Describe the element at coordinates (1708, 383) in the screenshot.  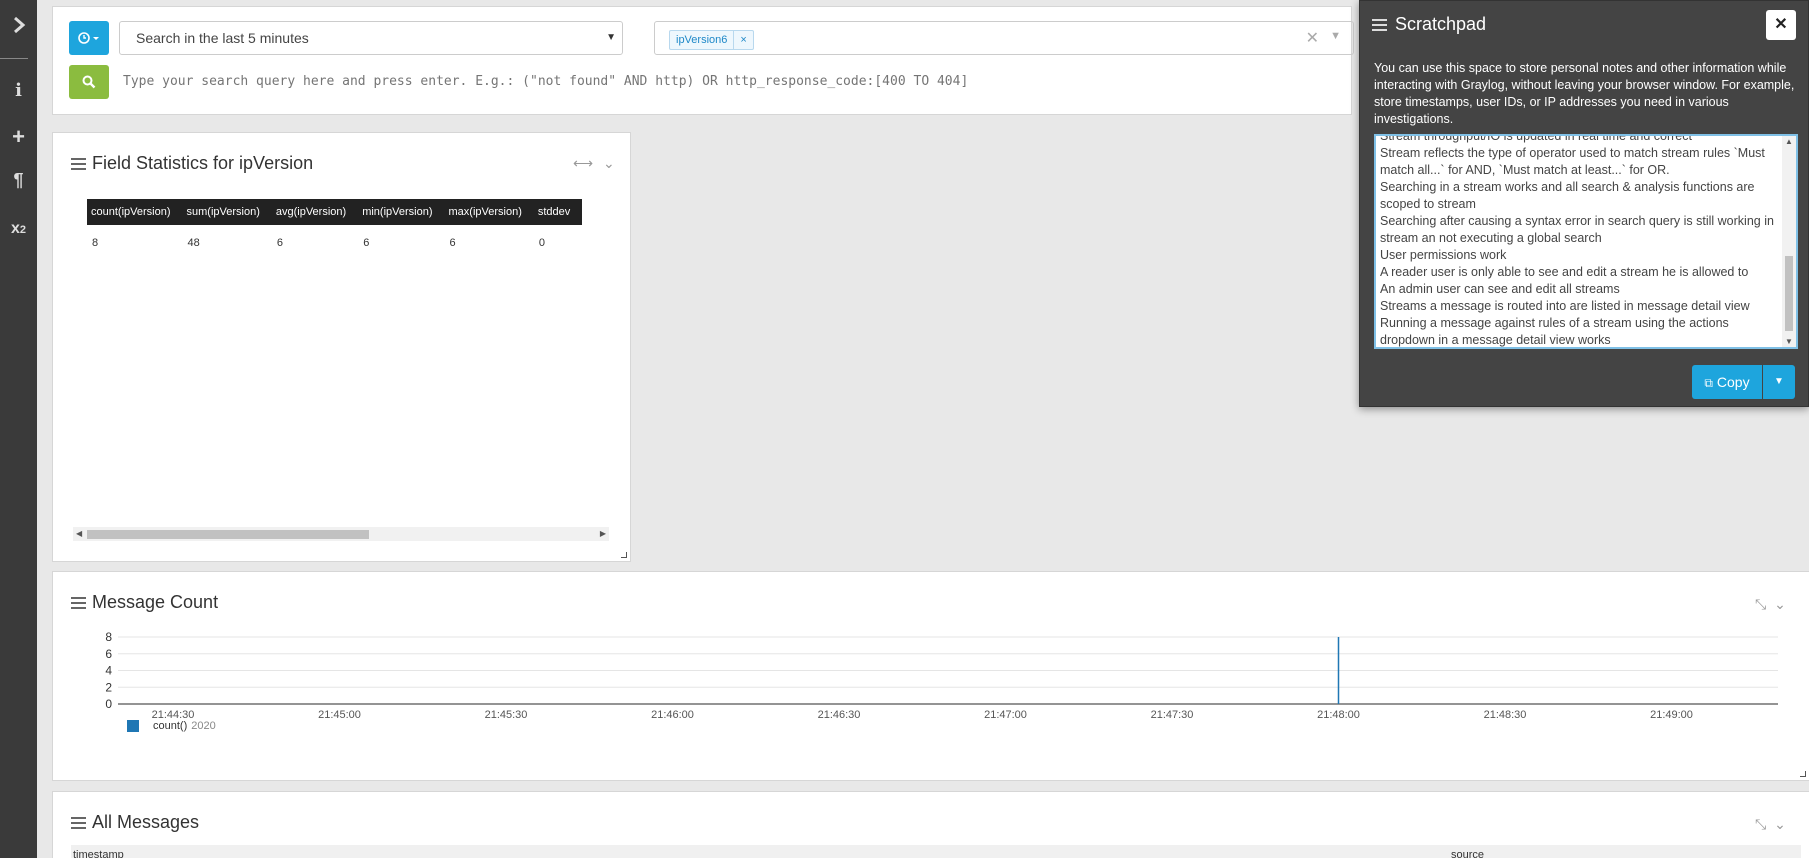
I see `copy-icon: ⧉` at that location.